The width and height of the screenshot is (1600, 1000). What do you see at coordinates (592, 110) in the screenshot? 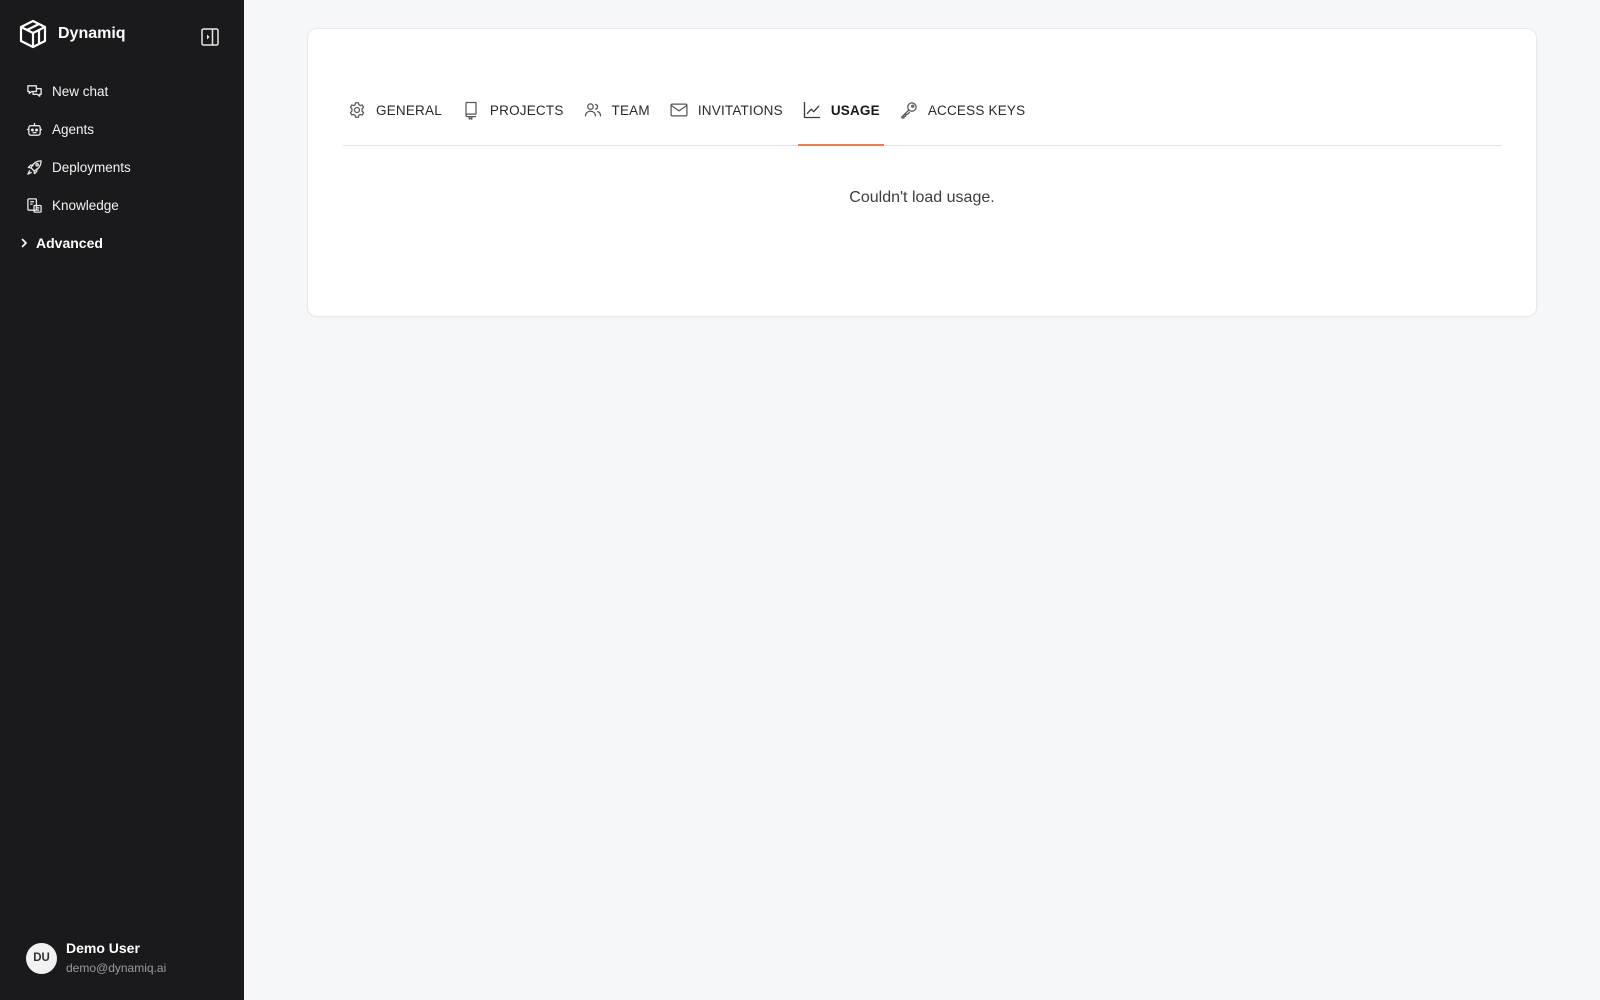
I see `users-icon` at bounding box center [592, 110].